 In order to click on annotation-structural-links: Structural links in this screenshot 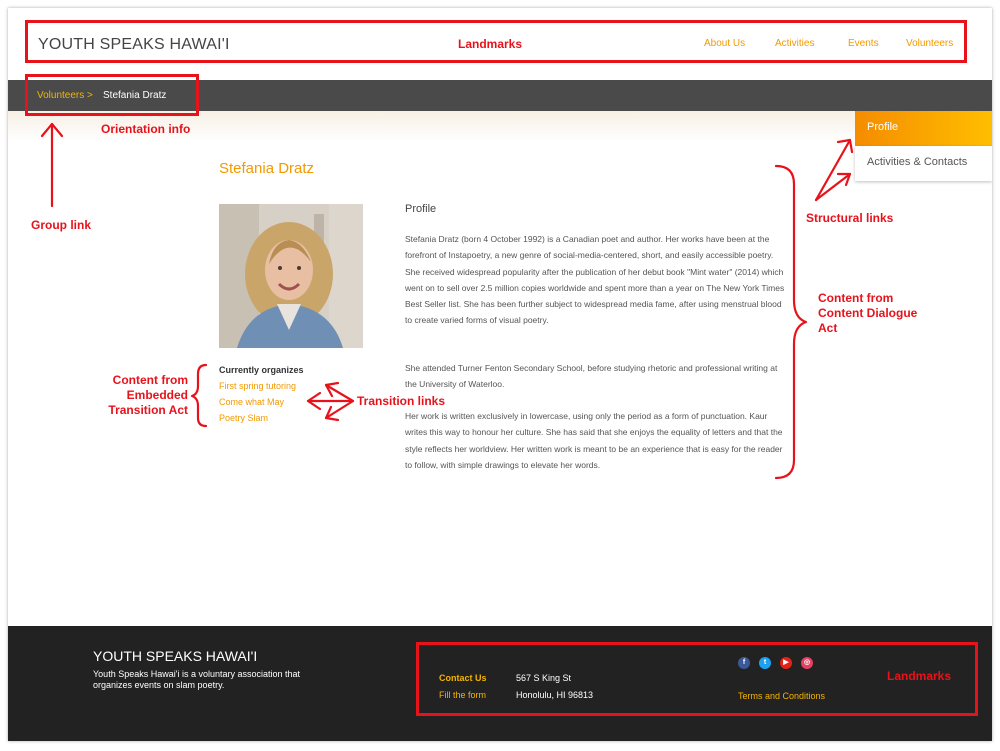, I will do `click(850, 218)`.